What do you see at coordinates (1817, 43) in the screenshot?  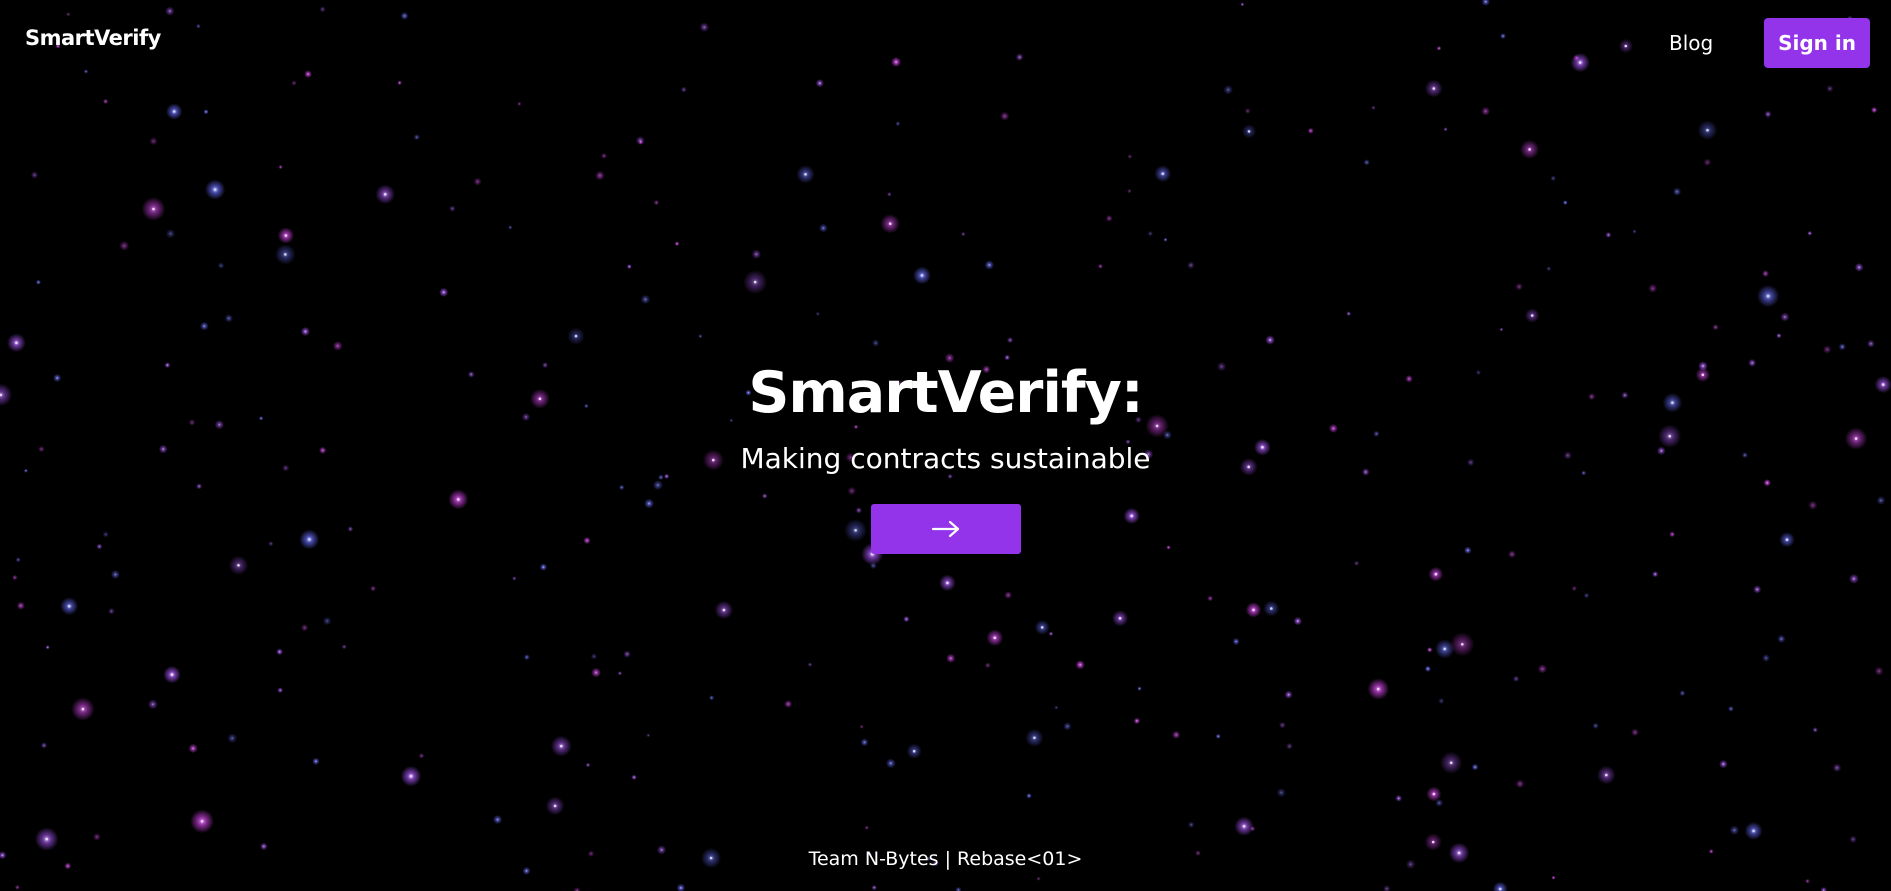 I see `sign-in-button: Sign in` at bounding box center [1817, 43].